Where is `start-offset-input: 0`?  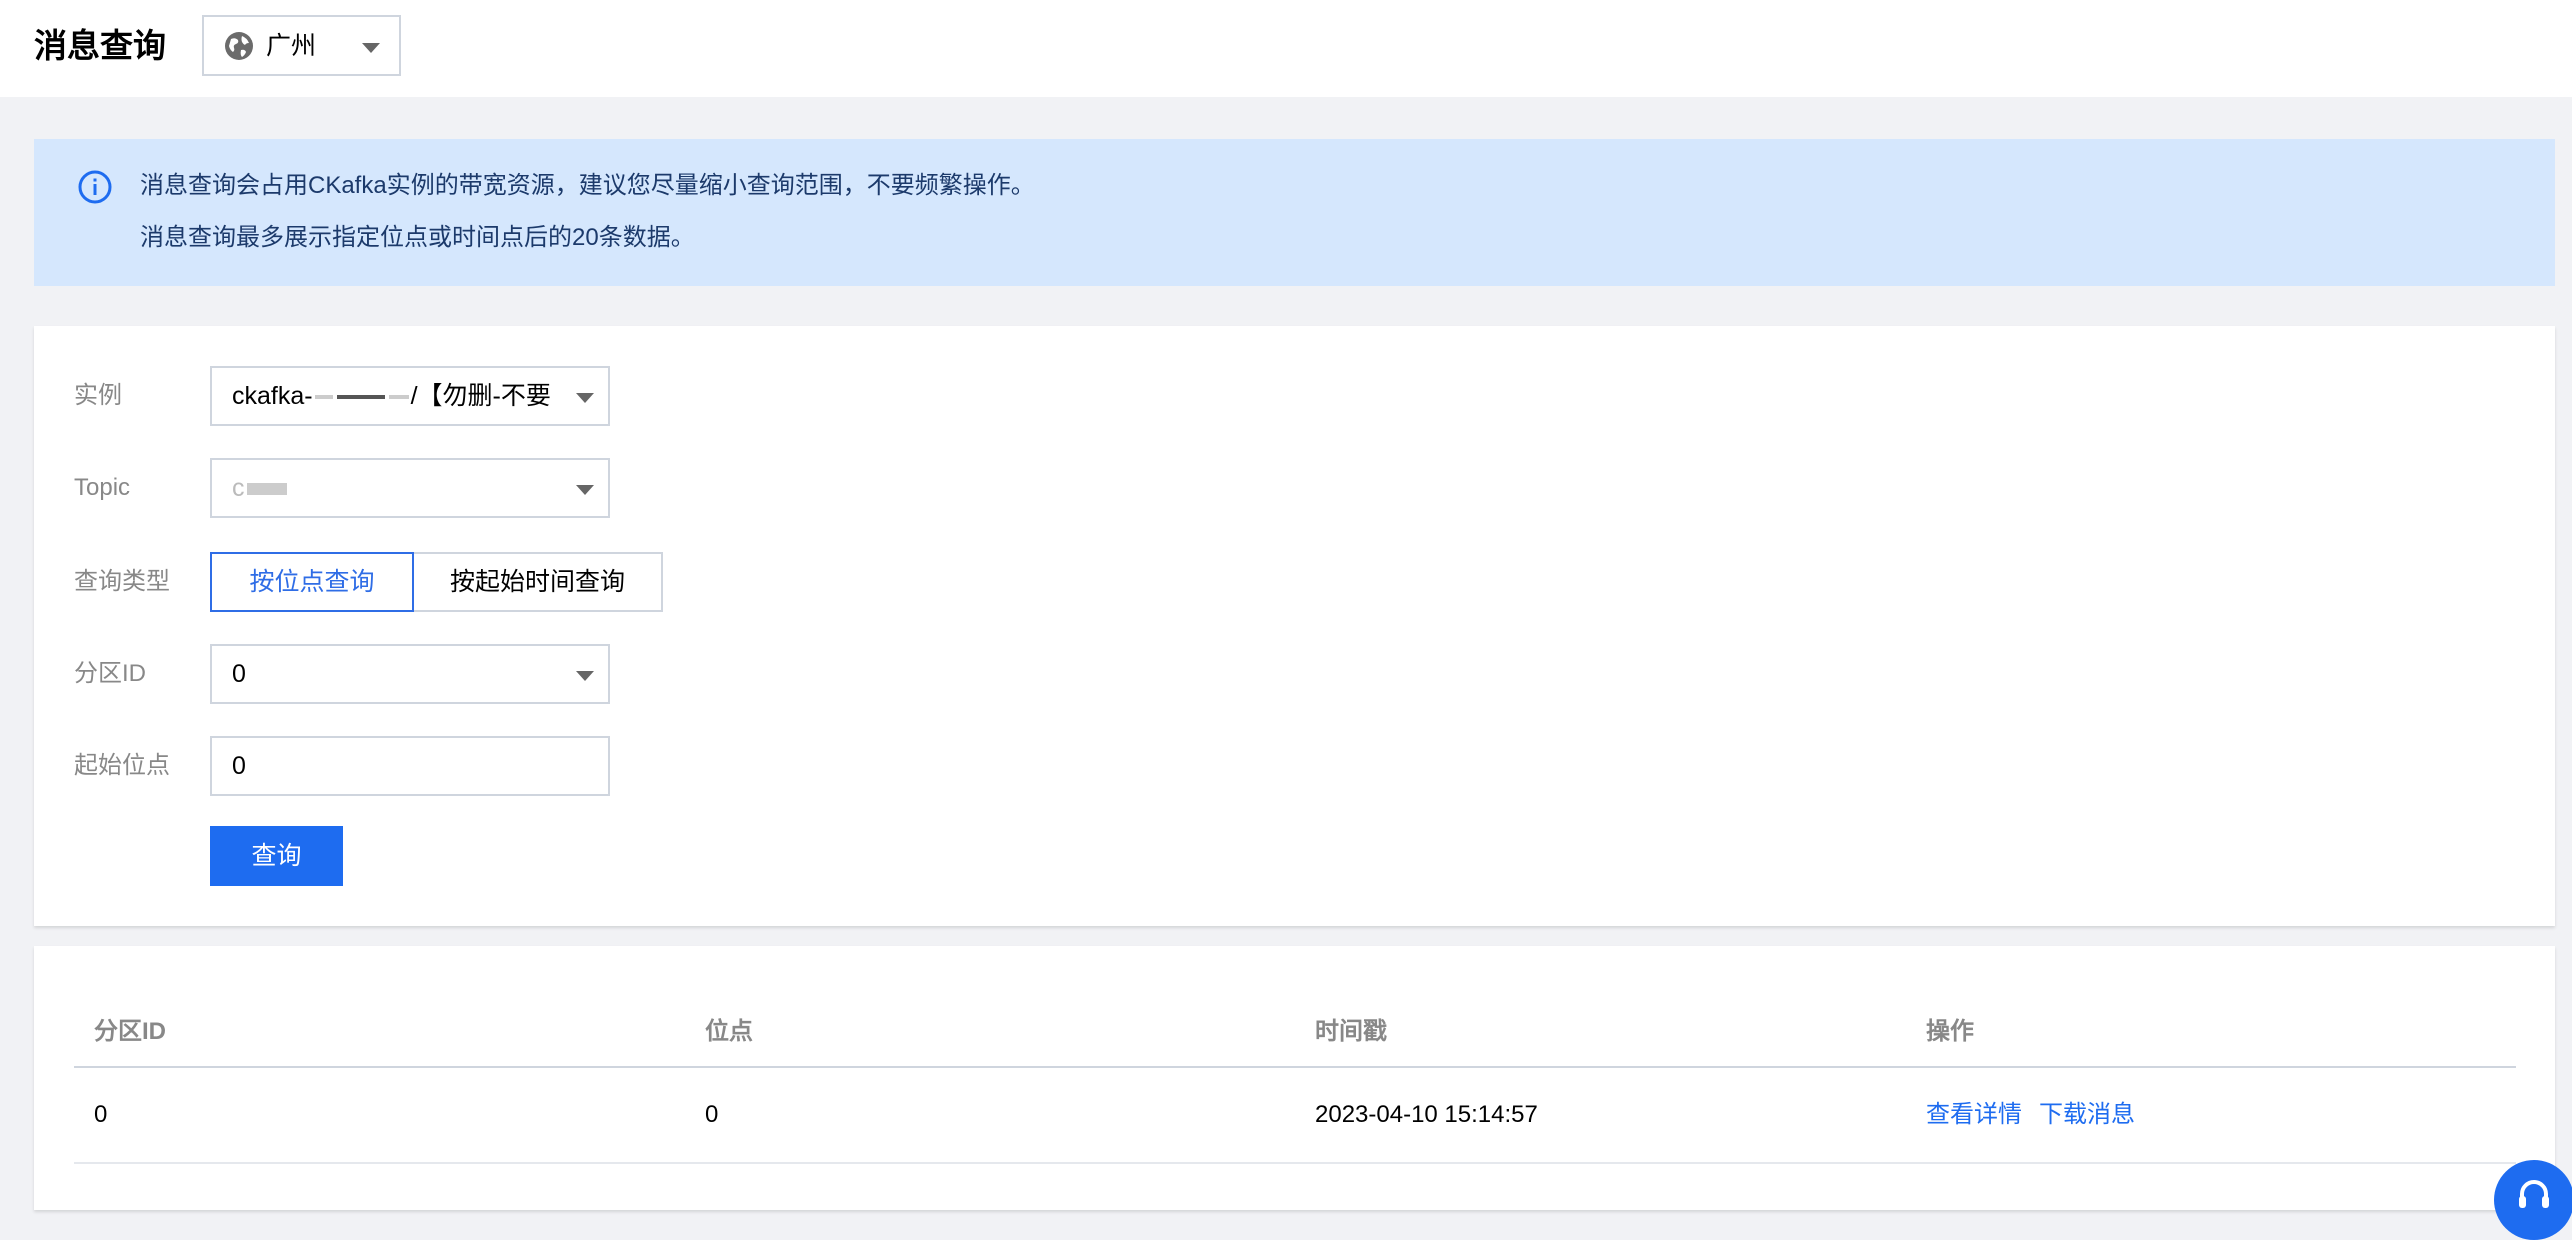 start-offset-input: 0 is located at coordinates (410, 766).